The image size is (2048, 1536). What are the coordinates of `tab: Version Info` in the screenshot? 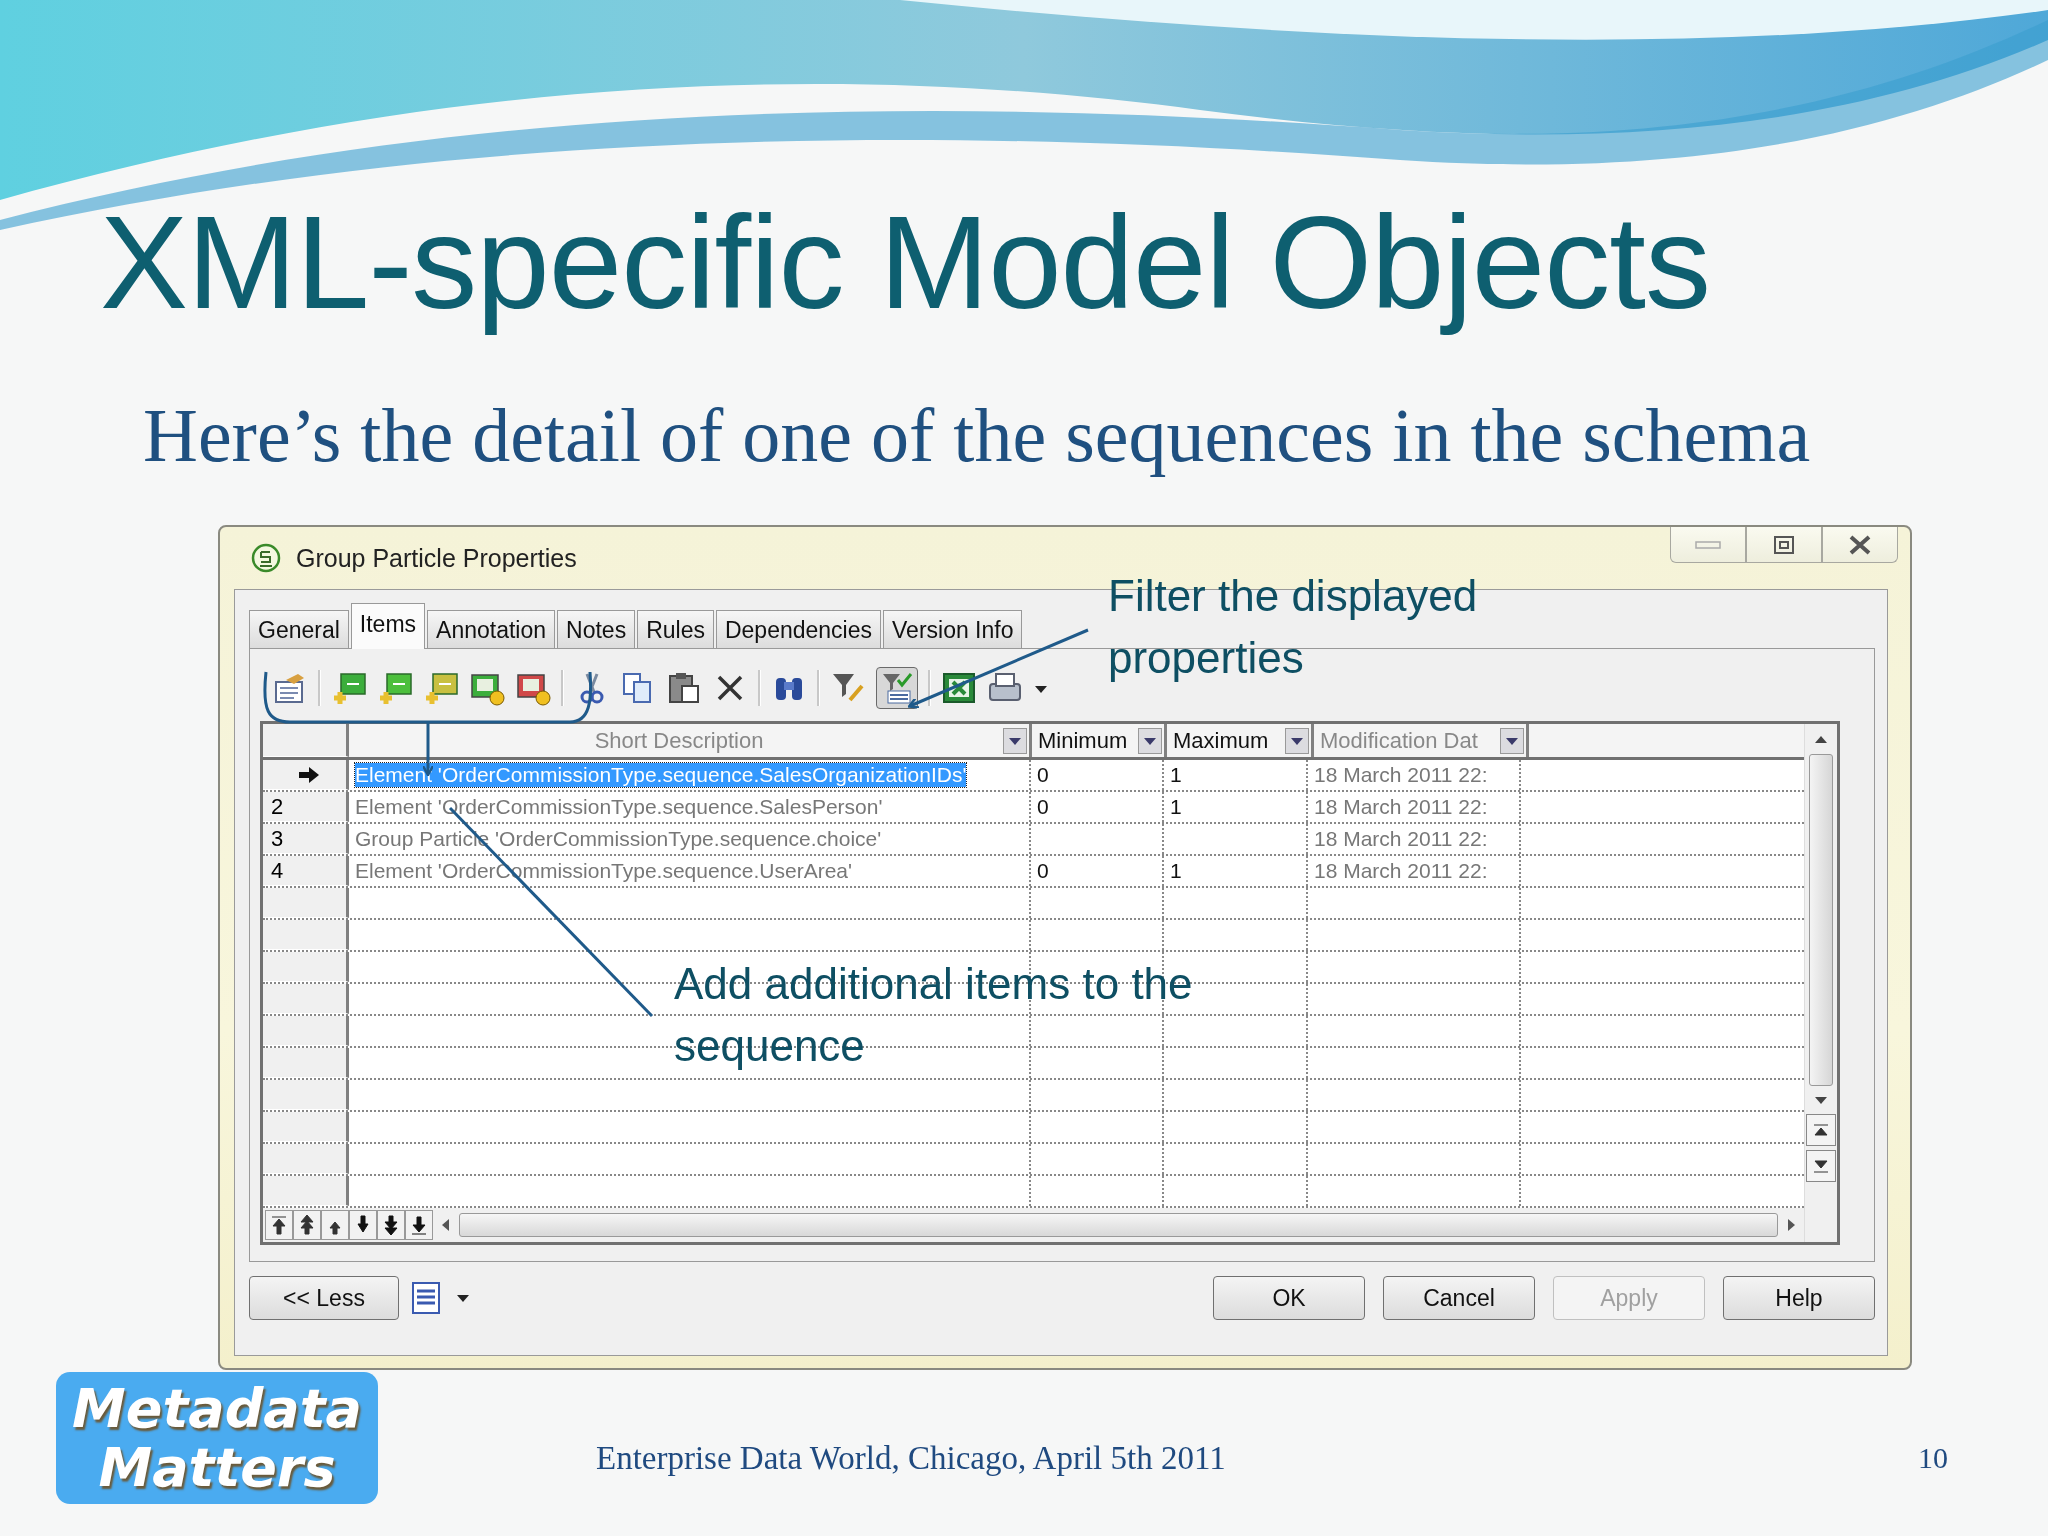 It's located at (953, 629).